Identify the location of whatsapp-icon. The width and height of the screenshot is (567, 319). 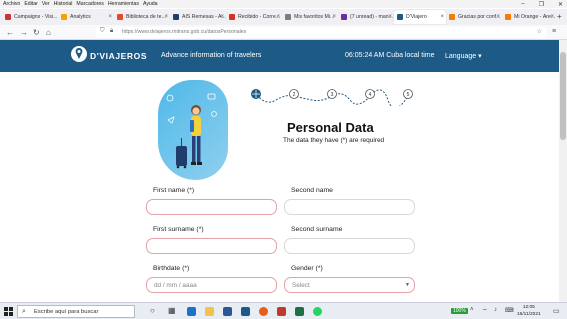
(317, 311).